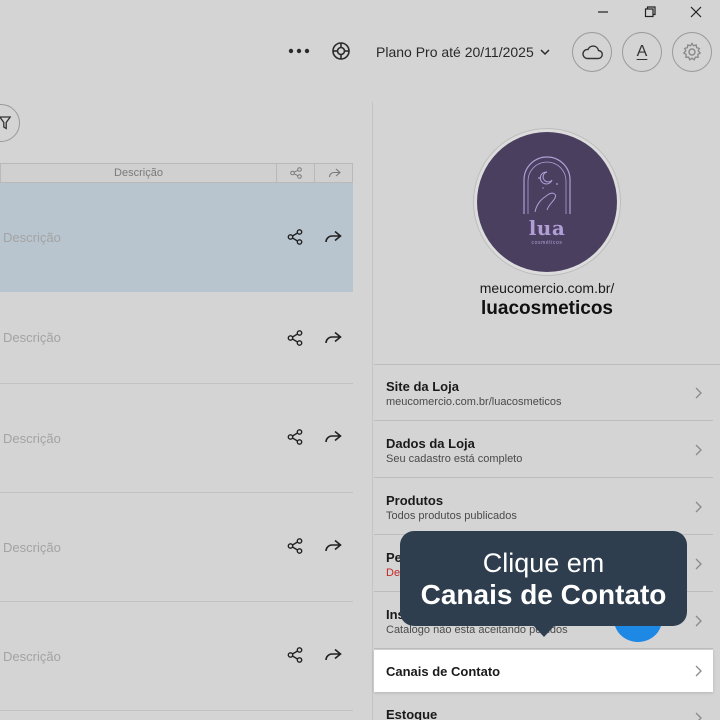  I want to click on cloud-icon, so click(592, 51).